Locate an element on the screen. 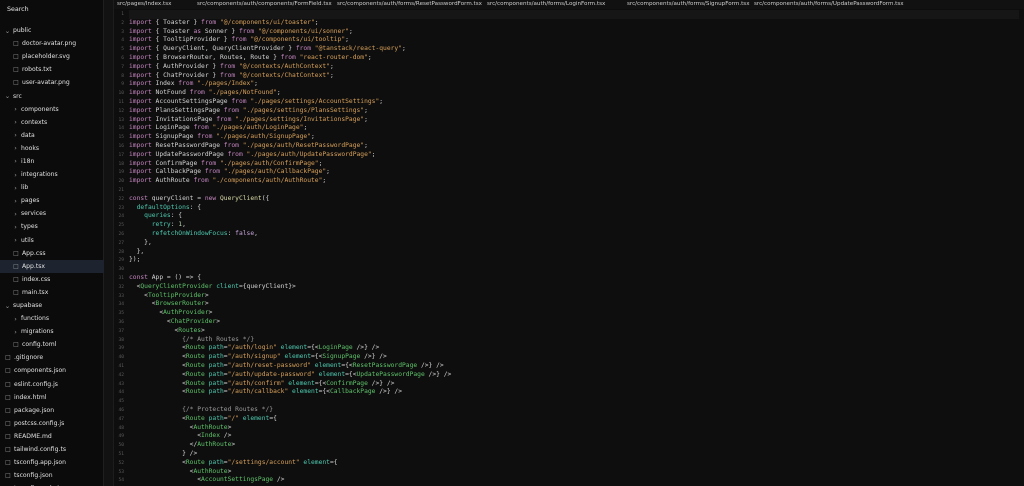 This screenshot has width=1024, height=486. tree-file: □ main.tsx is located at coordinates (52, 292).